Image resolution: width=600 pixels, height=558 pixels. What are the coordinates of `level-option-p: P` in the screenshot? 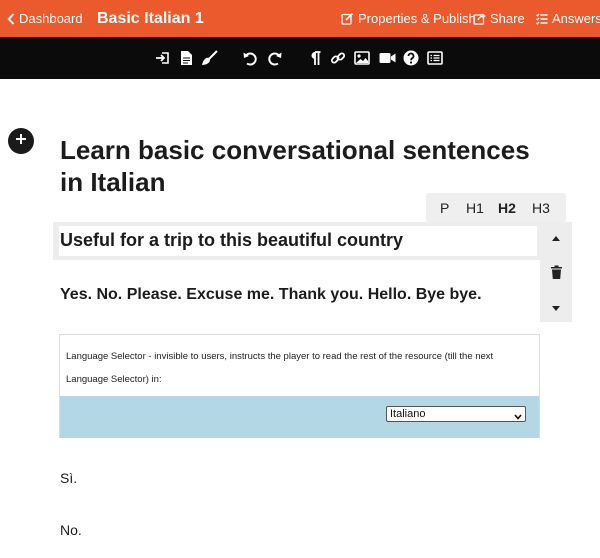 It's located at (444, 208).